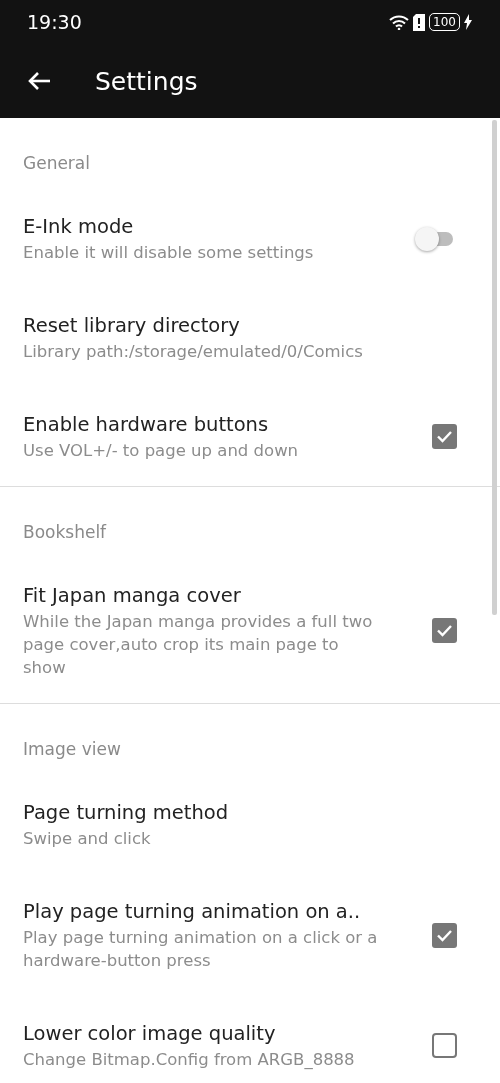 This screenshot has height=1083, width=500. I want to click on section-header: General, so click(56, 163).